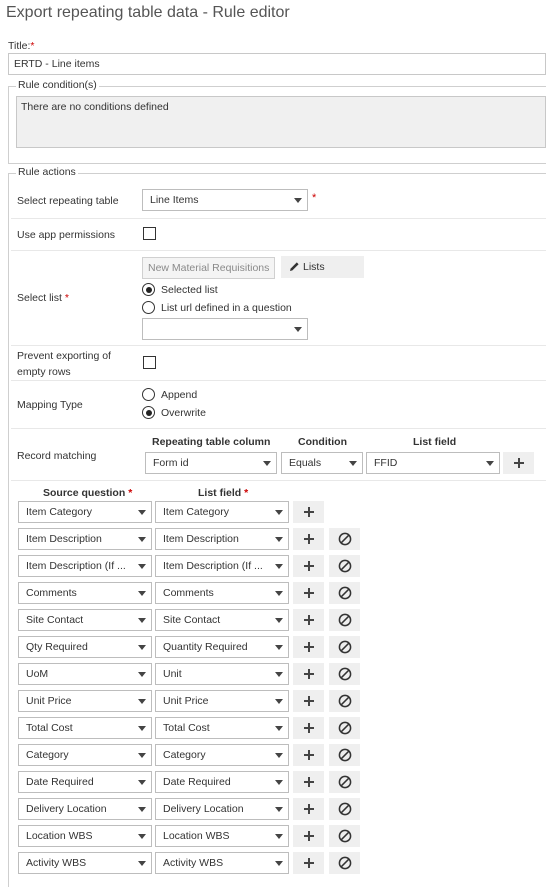 Image resolution: width=546 pixels, height=887 pixels. What do you see at coordinates (222, 620) in the screenshot?
I see `list-field-select: Site Contact` at bounding box center [222, 620].